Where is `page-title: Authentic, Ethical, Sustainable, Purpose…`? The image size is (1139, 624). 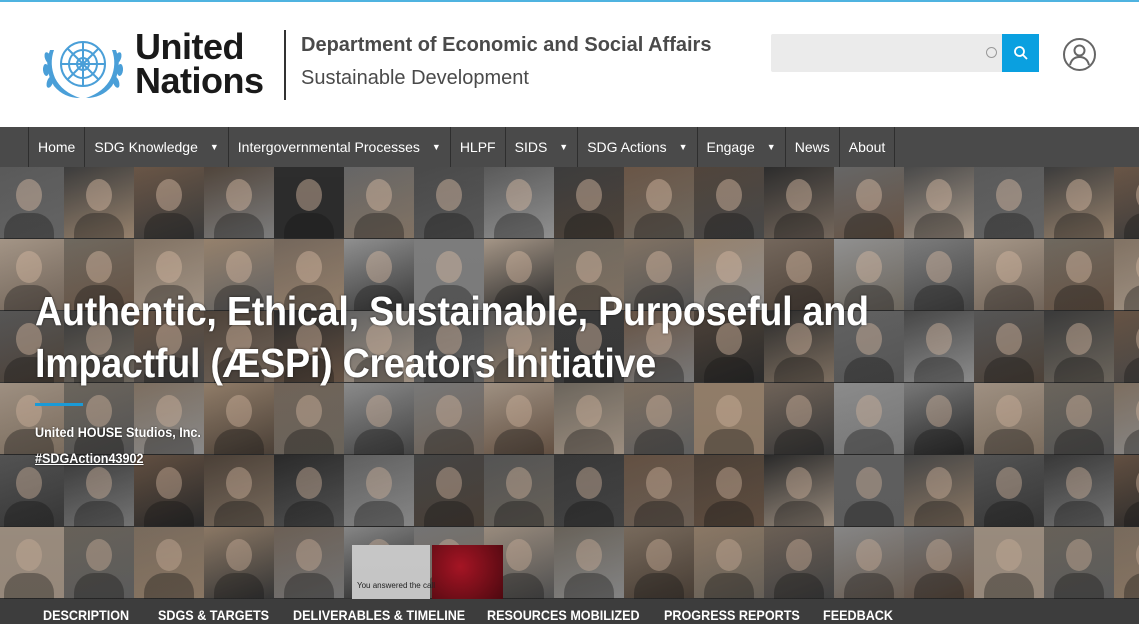 page-title: Authentic, Ethical, Sustainable, Purpose… is located at coordinates (452, 337).